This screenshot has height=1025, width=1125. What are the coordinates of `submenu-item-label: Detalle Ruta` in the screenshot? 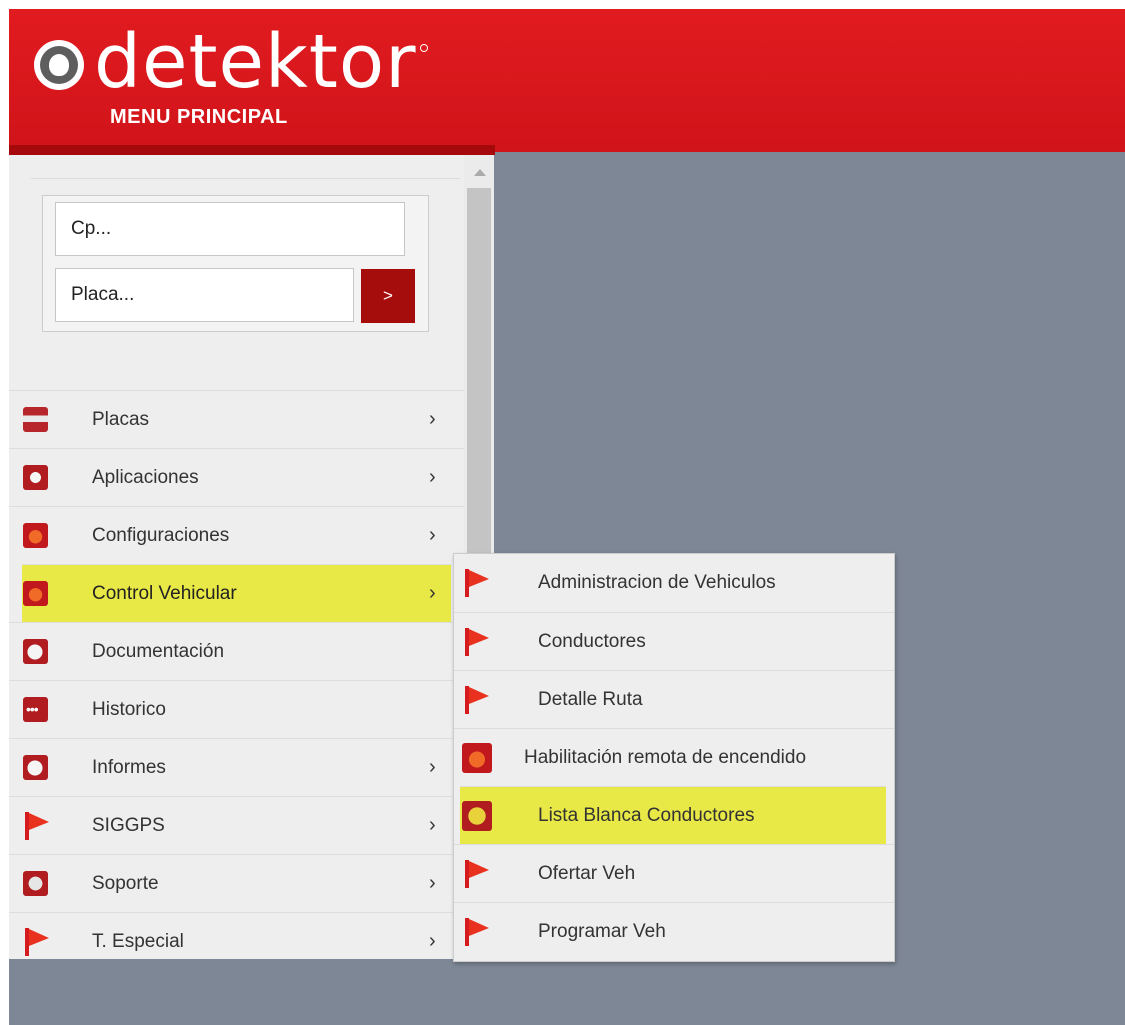 It's located at (590, 699).